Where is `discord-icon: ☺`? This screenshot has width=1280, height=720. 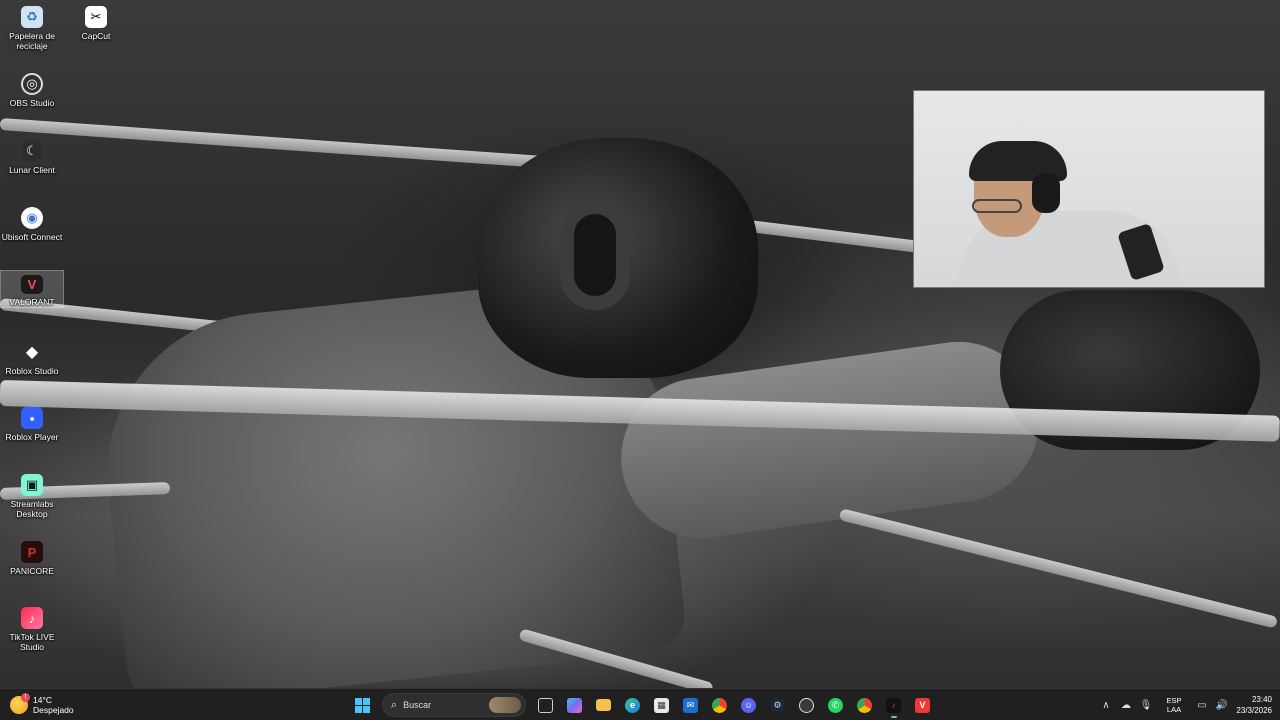 discord-icon: ☺ is located at coordinates (748, 705).